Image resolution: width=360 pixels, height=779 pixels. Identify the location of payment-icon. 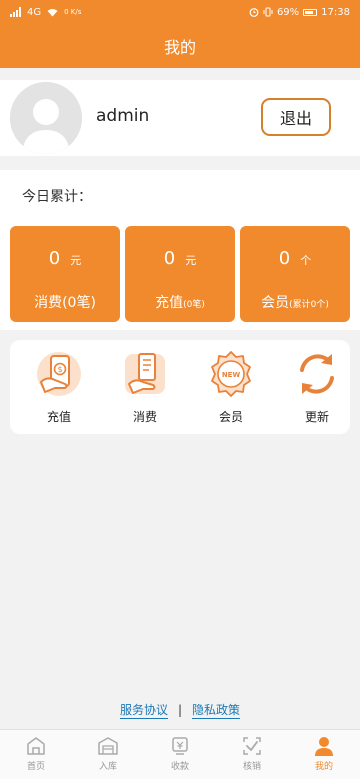
(180, 746).